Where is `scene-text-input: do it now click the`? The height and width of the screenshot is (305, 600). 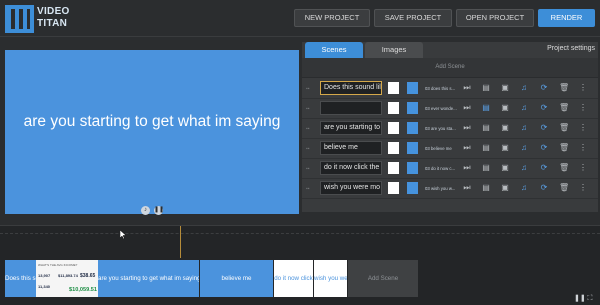
scene-text-input: do it now click the is located at coordinates (351, 168).